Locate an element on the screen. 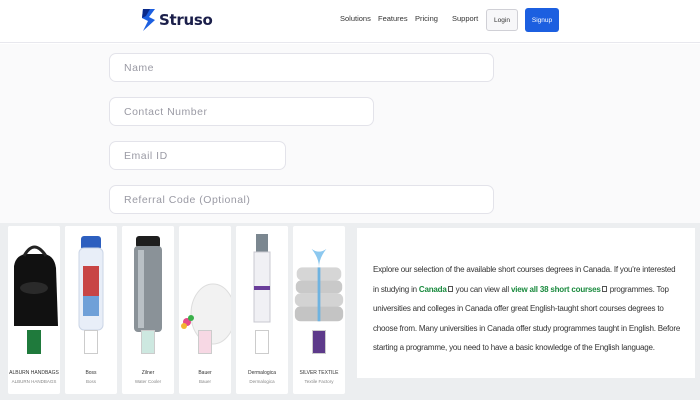  product-card: Bauer Bauer is located at coordinates (205, 310).